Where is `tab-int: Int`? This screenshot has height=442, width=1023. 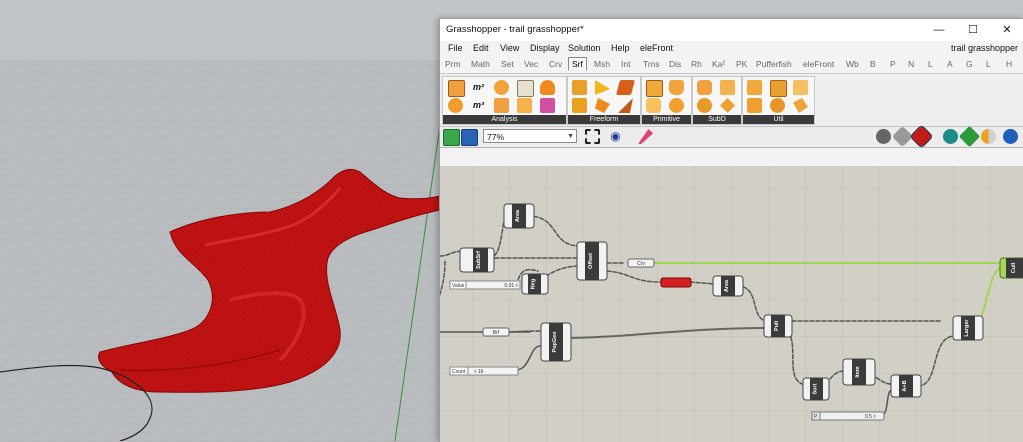 tab-int: Int is located at coordinates (625, 64).